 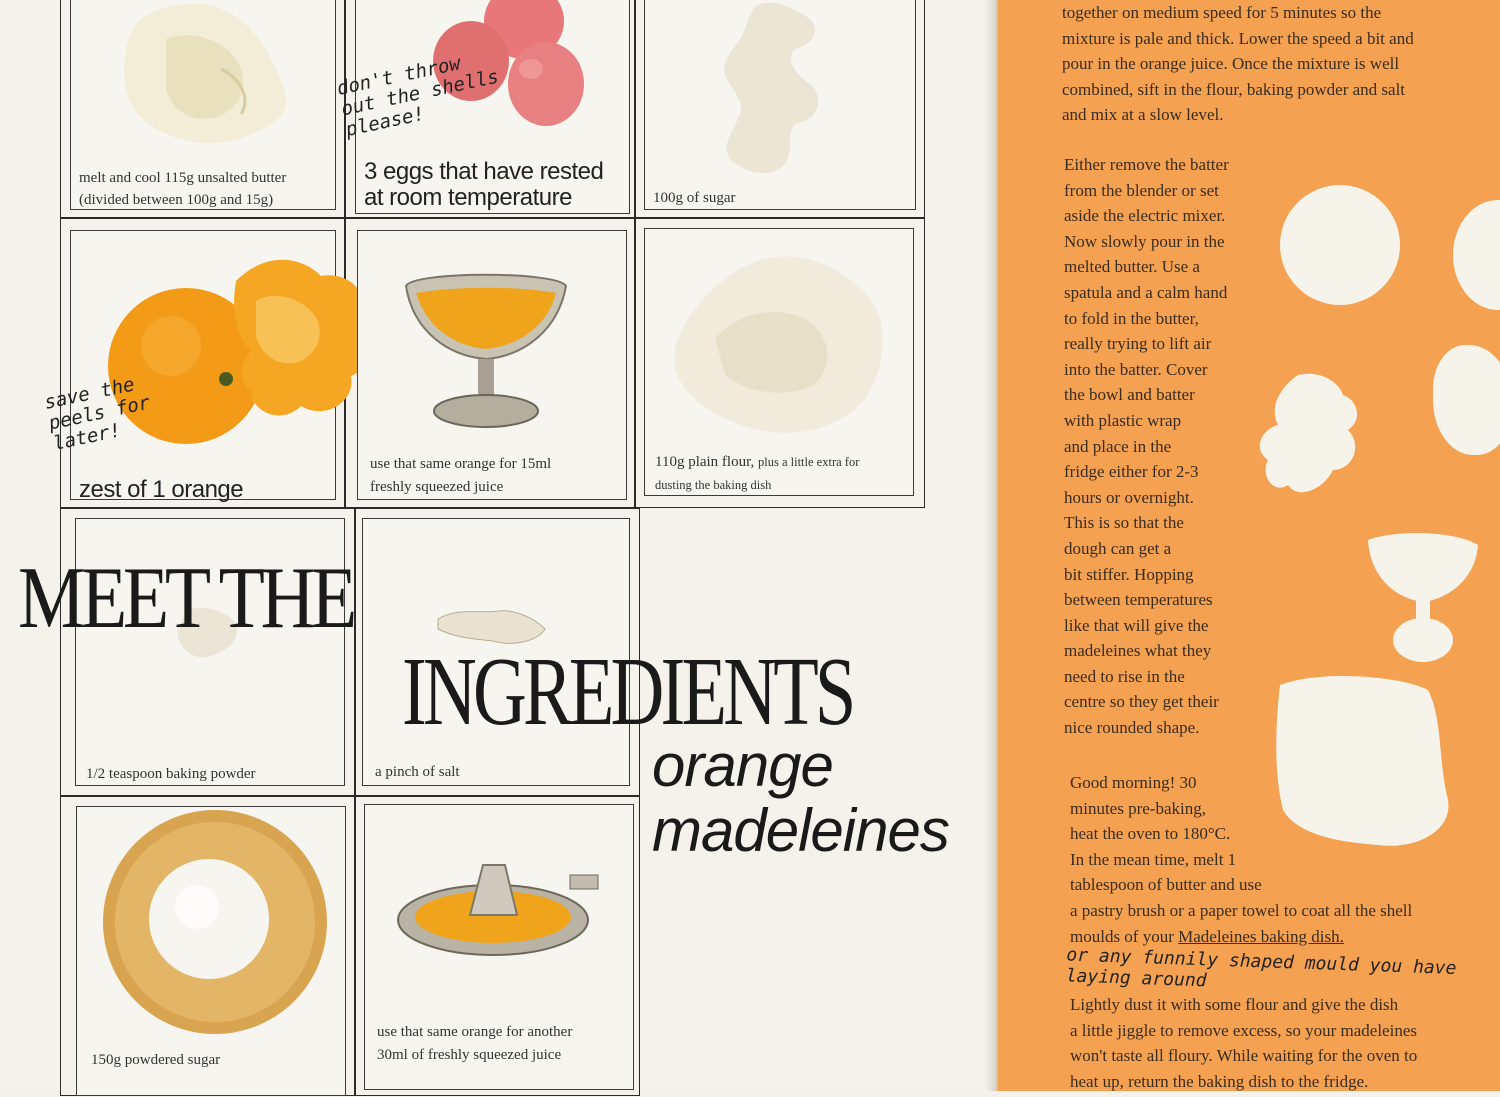 I want to click on text-line: between temperatures, so click(x=1138, y=600).